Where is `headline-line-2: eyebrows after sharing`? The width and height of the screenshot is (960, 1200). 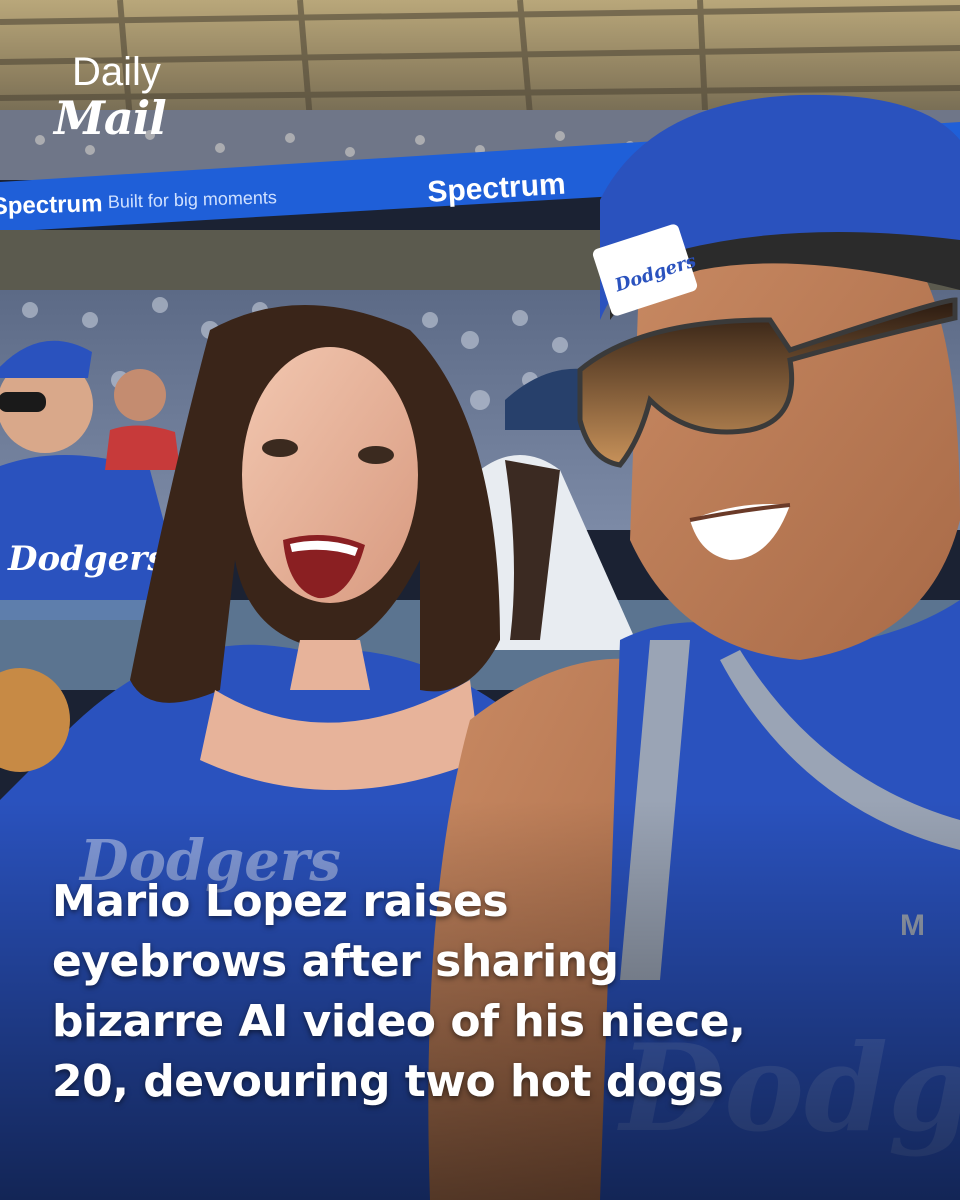 headline-line-2: eyebrows after sharing is located at coordinates (335, 961).